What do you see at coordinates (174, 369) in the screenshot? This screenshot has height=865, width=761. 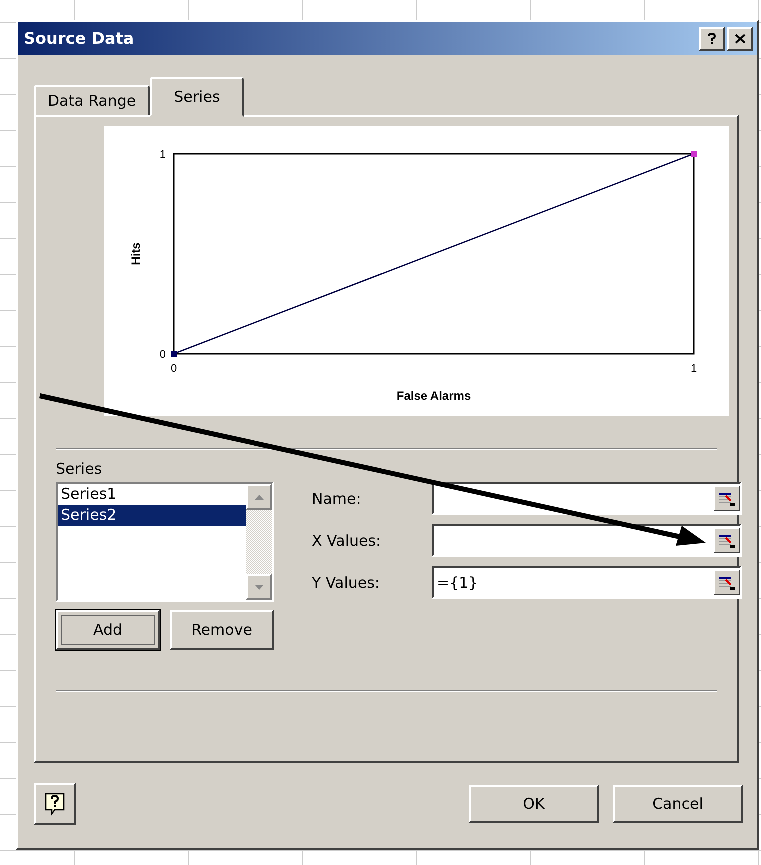 I see `x-tick-label: 0` at bounding box center [174, 369].